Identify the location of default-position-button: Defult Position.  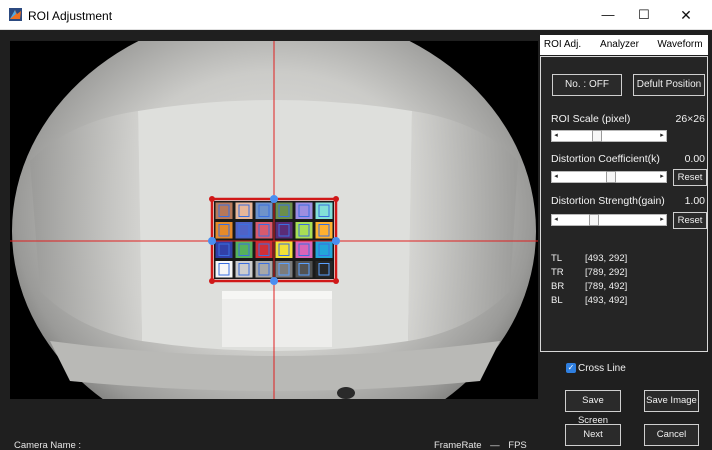
(669, 85).